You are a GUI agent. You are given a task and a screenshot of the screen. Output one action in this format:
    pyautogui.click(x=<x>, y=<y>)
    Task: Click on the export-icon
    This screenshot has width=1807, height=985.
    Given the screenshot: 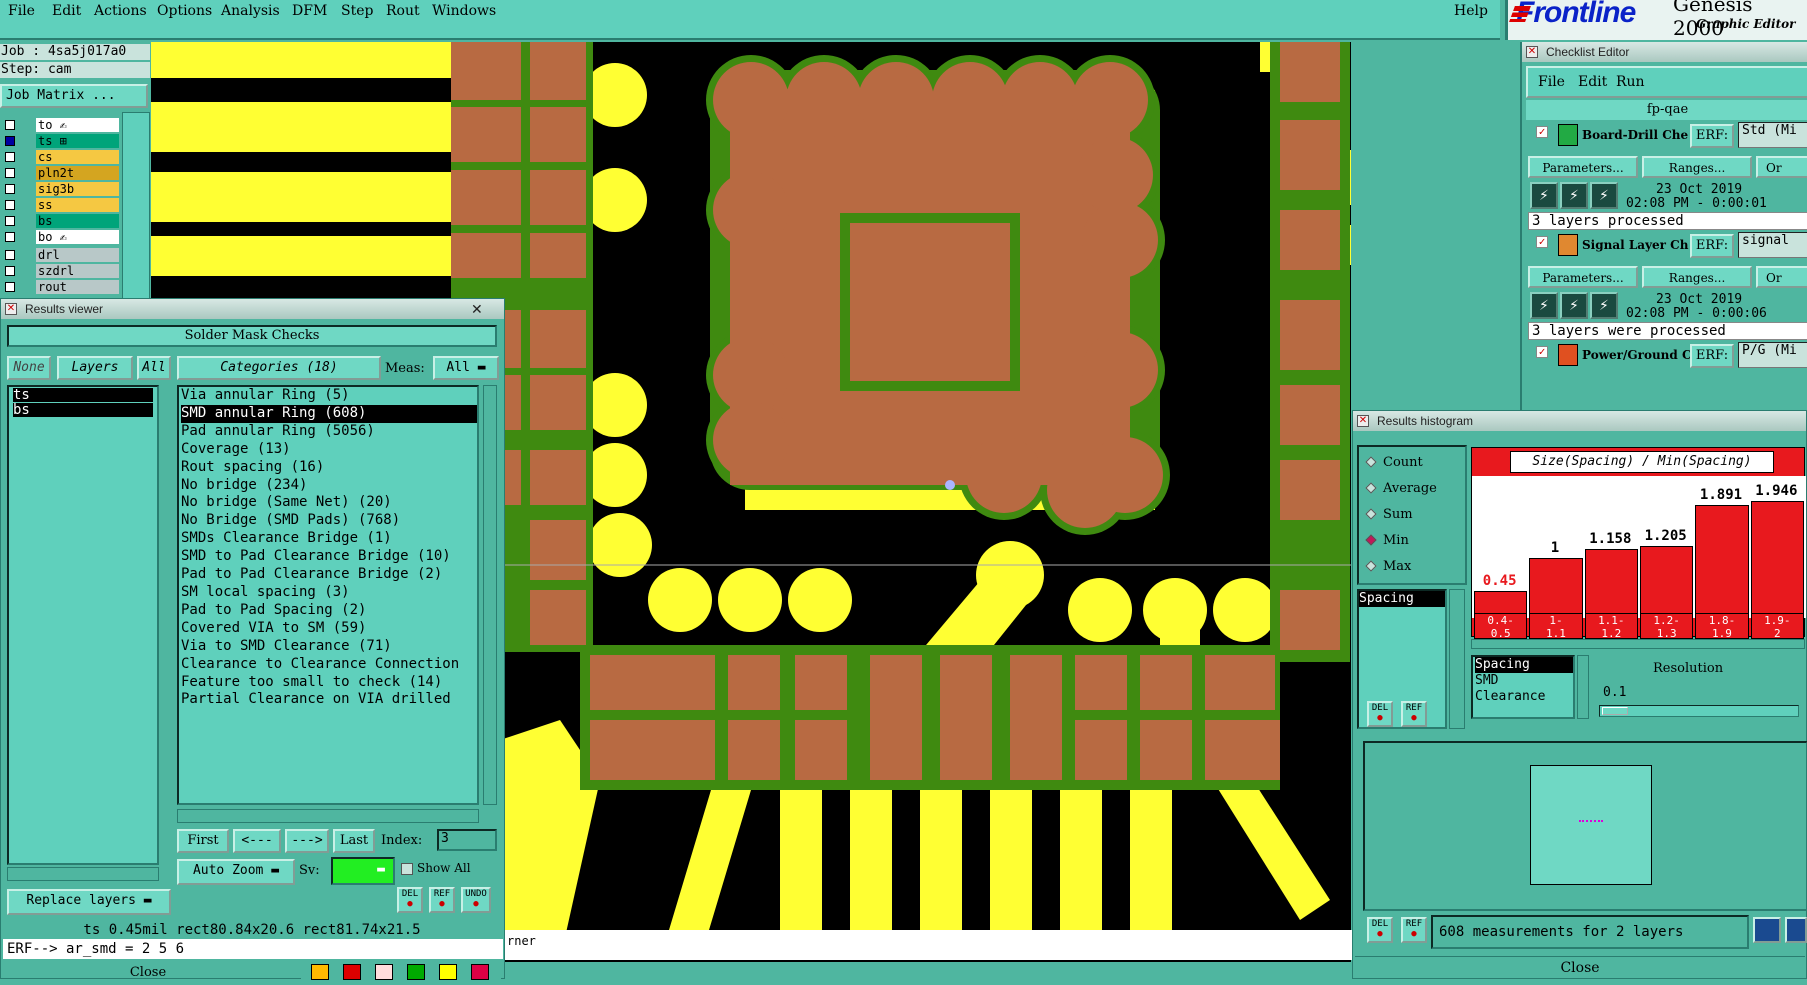 What is the action you would take?
    pyautogui.click(x=1767, y=930)
    